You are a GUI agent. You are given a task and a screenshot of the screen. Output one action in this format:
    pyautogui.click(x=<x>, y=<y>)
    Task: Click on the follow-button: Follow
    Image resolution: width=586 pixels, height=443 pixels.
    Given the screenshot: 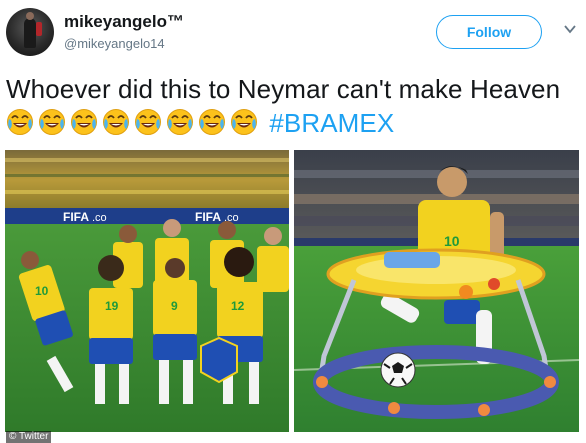 What is the action you would take?
    pyautogui.click(x=489, y=32)
    